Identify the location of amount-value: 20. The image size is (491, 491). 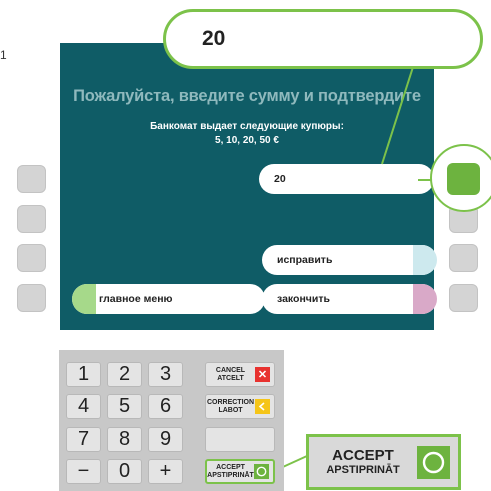
(280, 179).